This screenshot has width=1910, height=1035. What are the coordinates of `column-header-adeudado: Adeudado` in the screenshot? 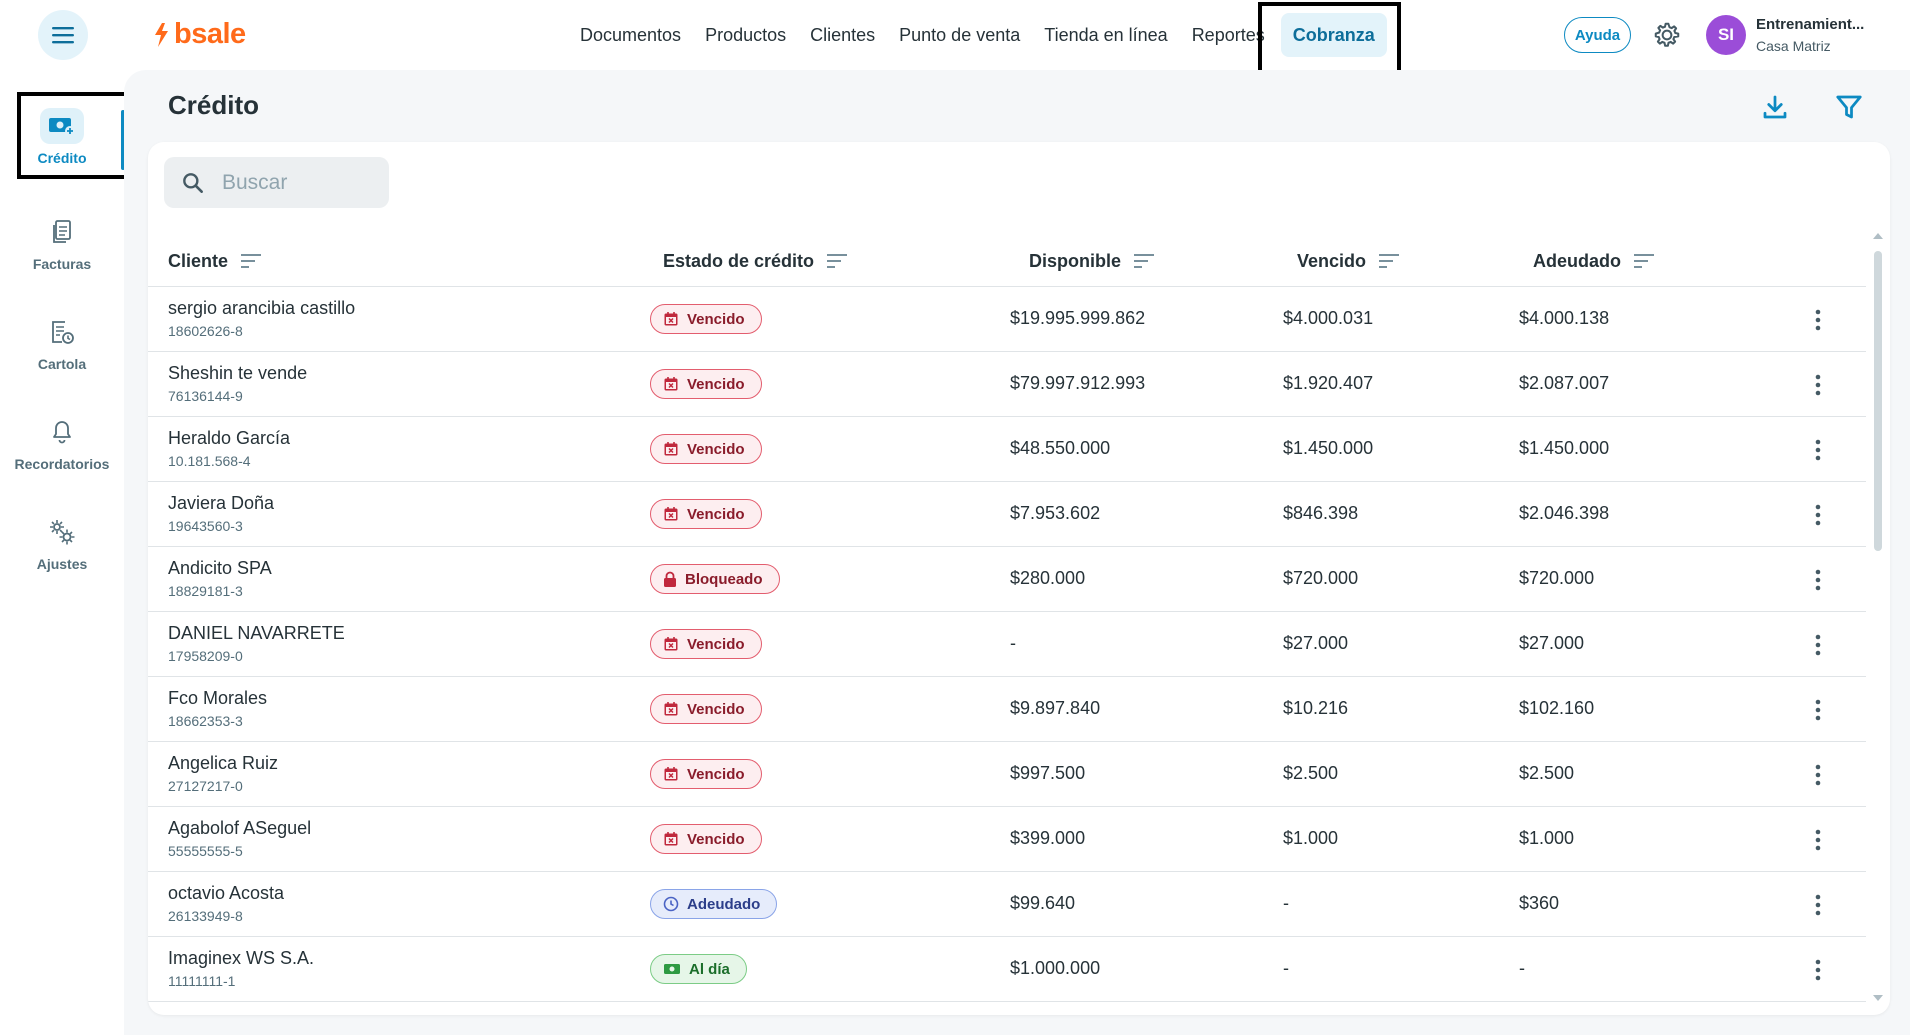 It's located at (1594, 261).